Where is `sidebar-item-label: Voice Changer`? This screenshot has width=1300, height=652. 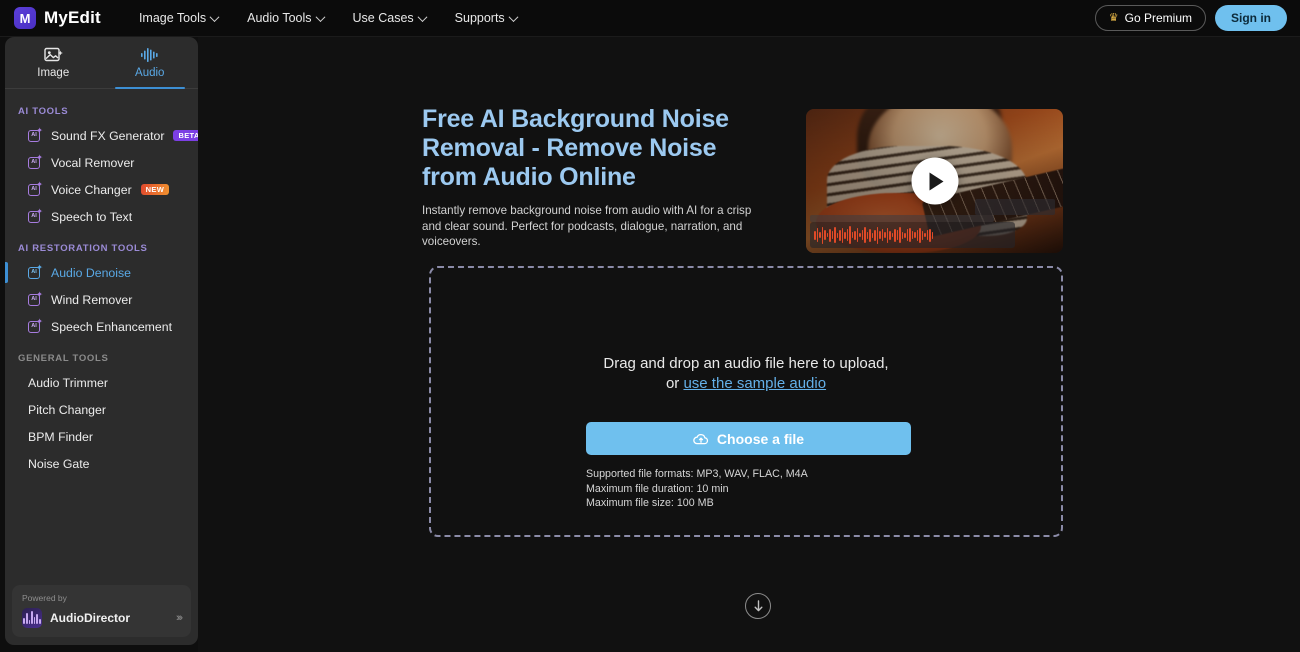 sidebar-item-label: Voice Changer is located at coordinates (91, 189).